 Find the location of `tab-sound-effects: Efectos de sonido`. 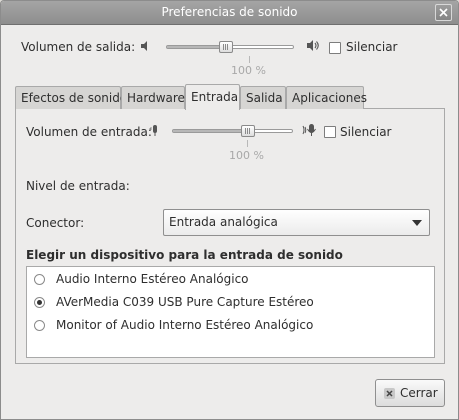

tab-sound-effects: Efectos de sonido is located at coordinates (71, 97).